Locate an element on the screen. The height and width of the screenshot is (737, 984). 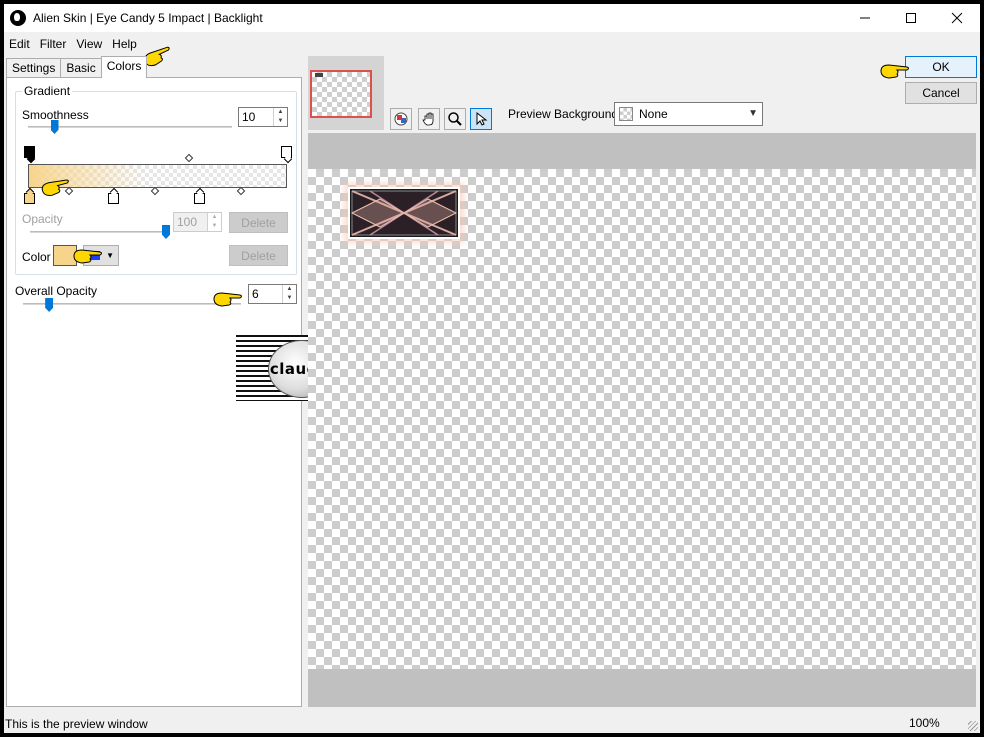
preview-toggle-icon is located at coordinates (401, 119).